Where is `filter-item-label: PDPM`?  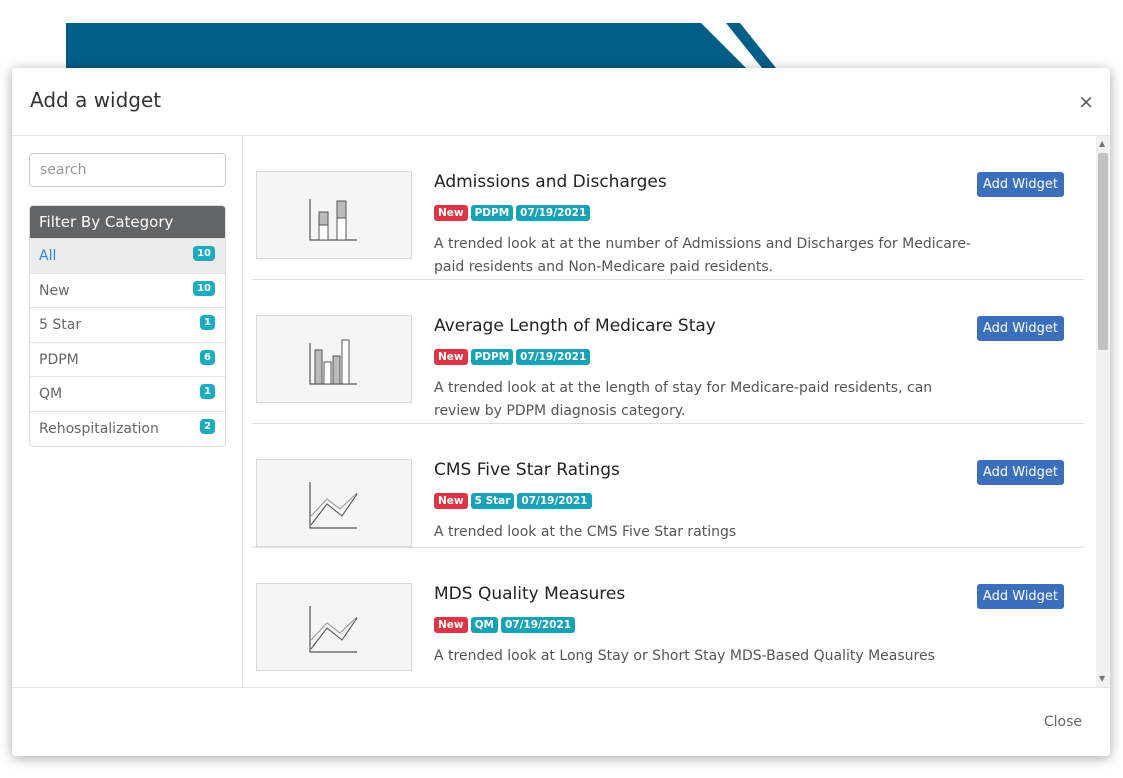 filter-item-label: PDPM is located at coordinates (59, 359).